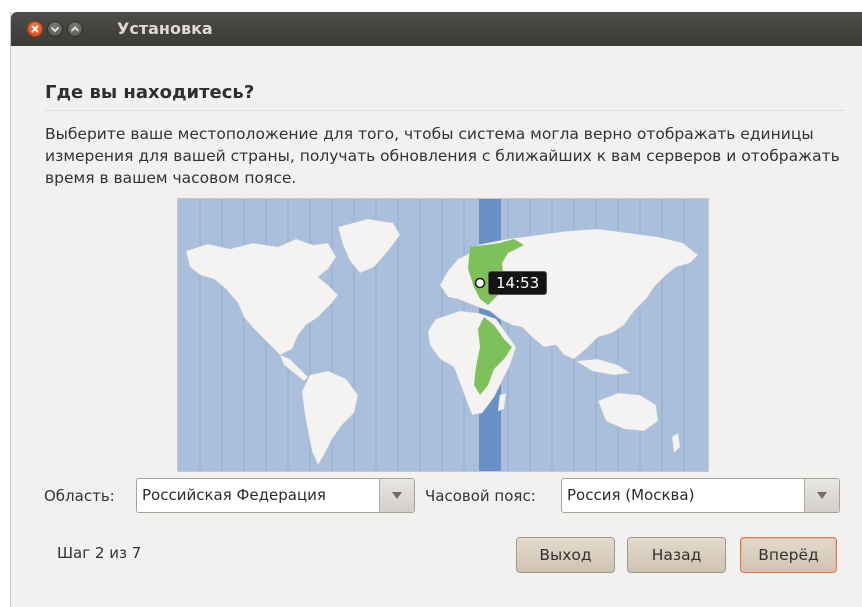 The width and height of the screenshot is (862, 607). I want to click on step-indicator: Шаг 2 из 7, so click(99, 553).